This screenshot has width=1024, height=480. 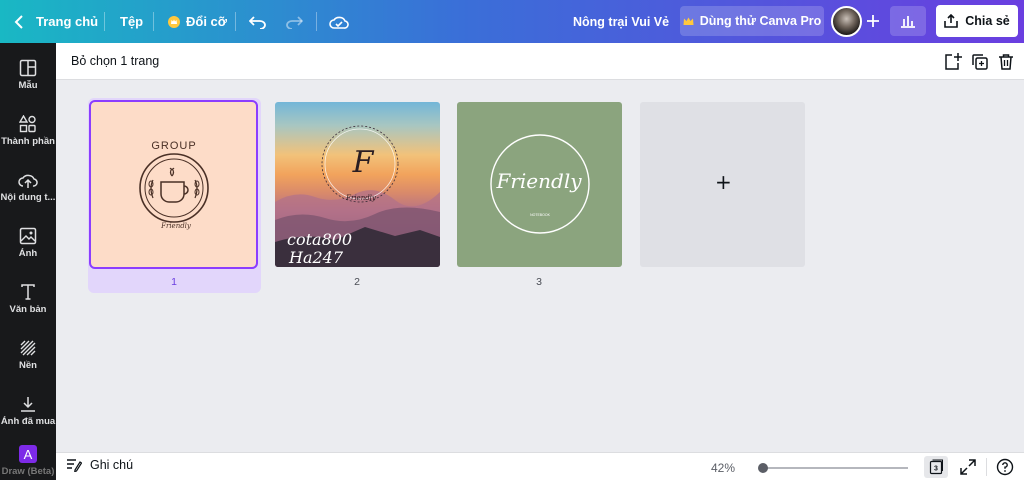 I want to click on pages-icon: 3, so click(x=936, y=467).